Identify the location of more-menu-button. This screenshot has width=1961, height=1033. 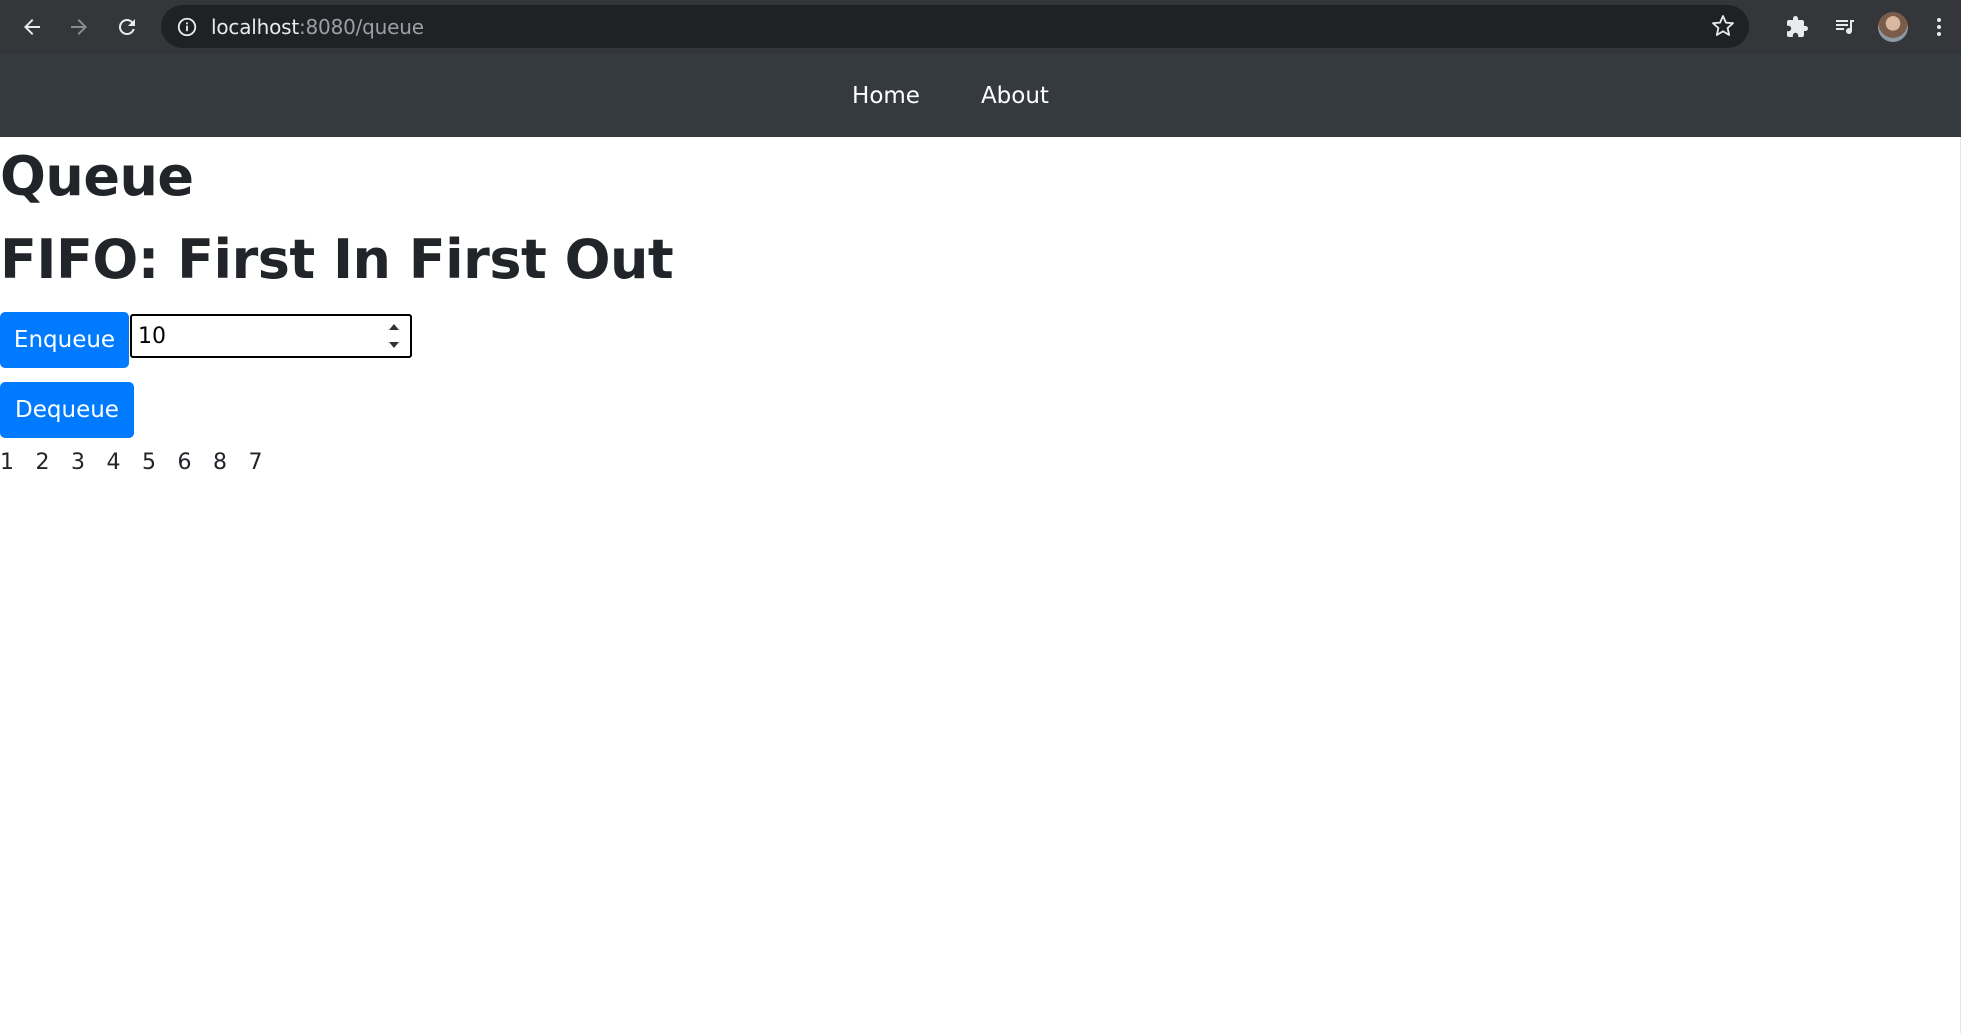
(1939, 27).